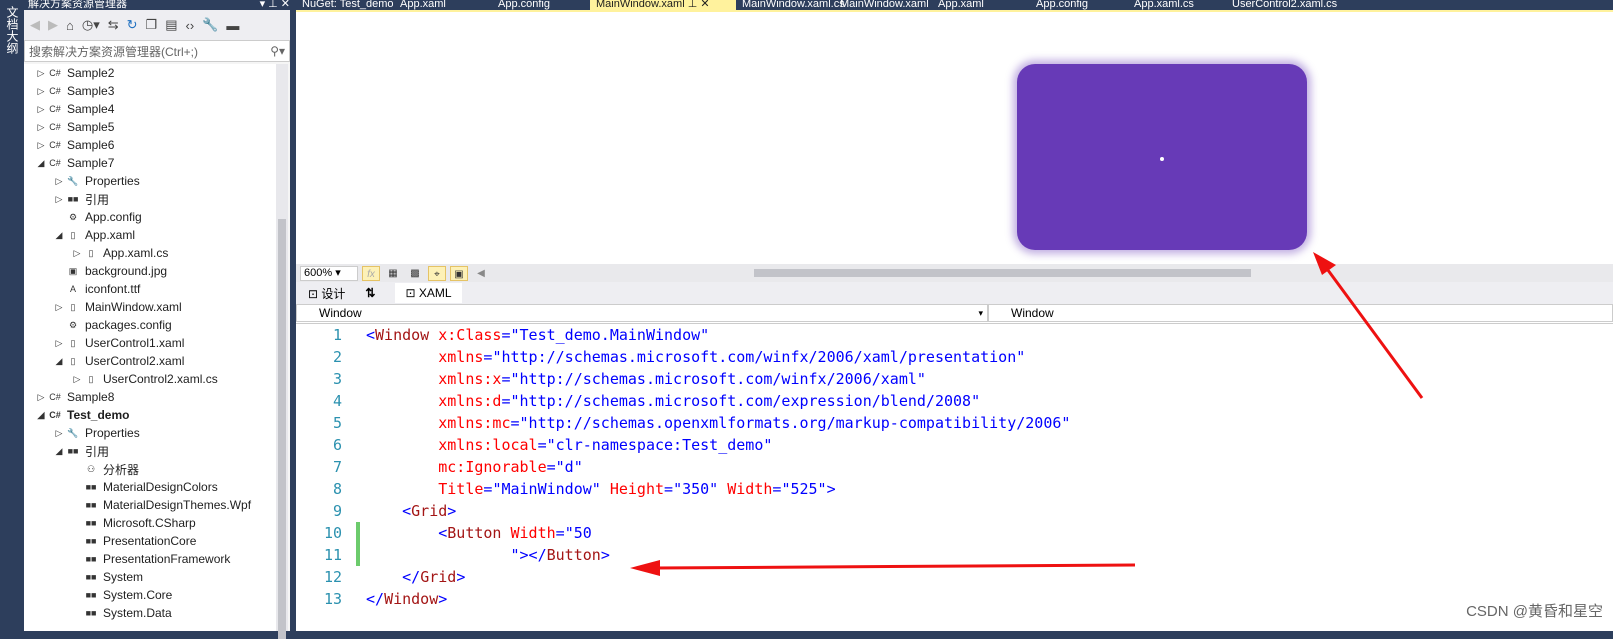 This screenshot has height=639, width=1613. Describe the element at coordinates (790, 5) in the screenshot. I see `tab-document: MainWindow.xaml.cs` at that location.